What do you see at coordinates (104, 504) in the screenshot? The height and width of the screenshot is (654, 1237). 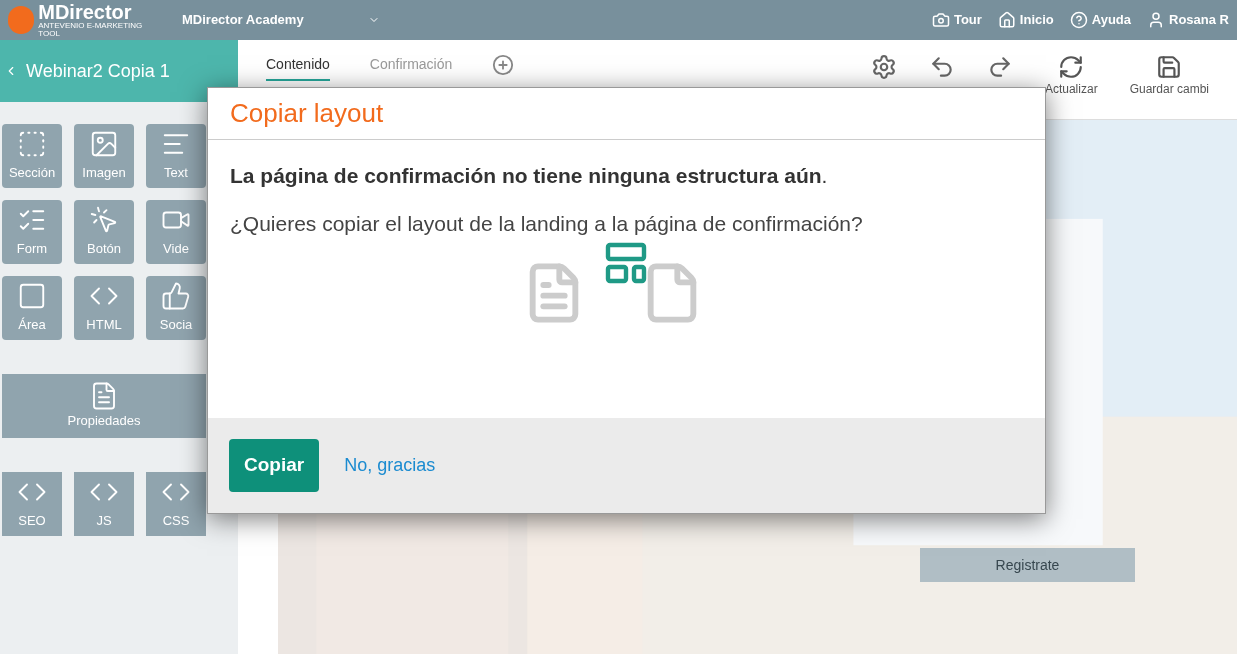 I see `tool-tile: JS` at bounding box center [104, 504].